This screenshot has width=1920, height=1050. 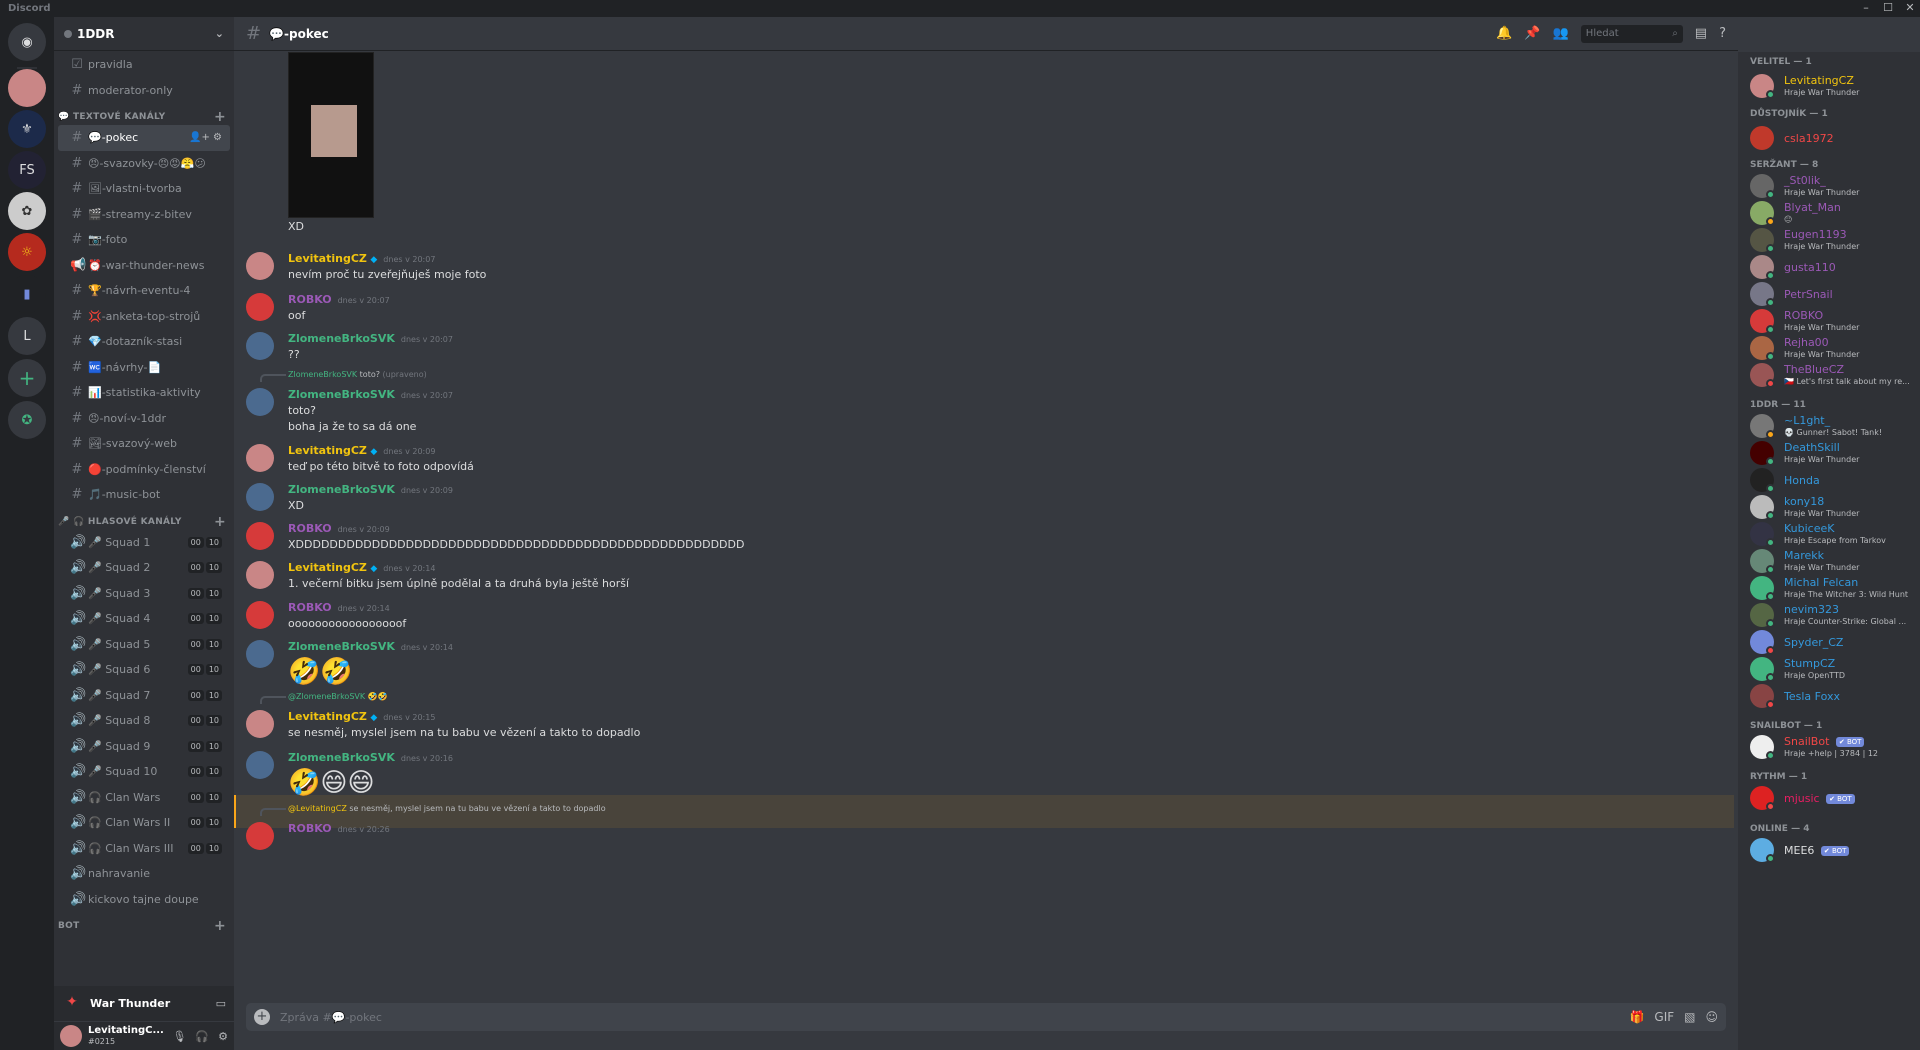 What do you see at coordinates (1832, 86) in the screenshot?
I see `member-item: LevitatingCZ Hraje War Thunder` at bounding box center [1832, 86].